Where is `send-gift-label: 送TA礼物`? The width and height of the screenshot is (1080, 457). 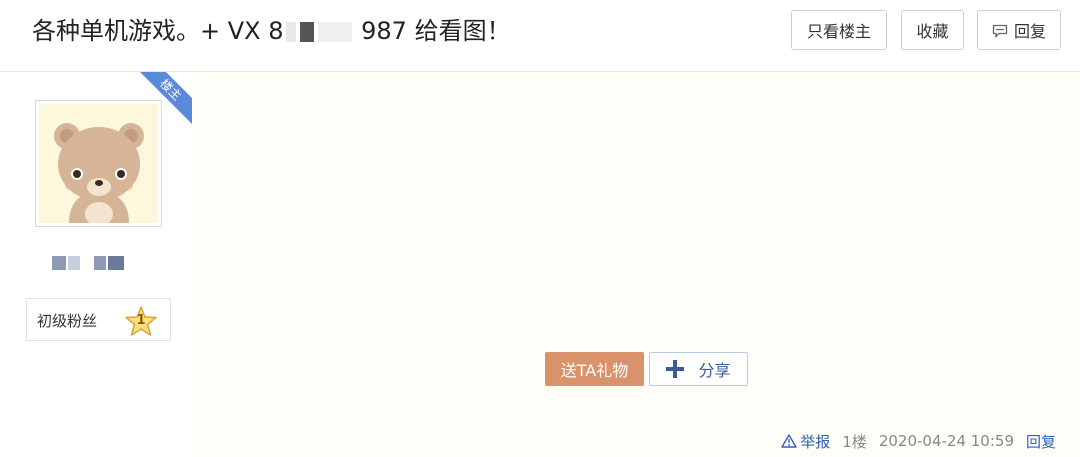
send-gift-label: 送TA礼物 is located at coordinates (594, 370).